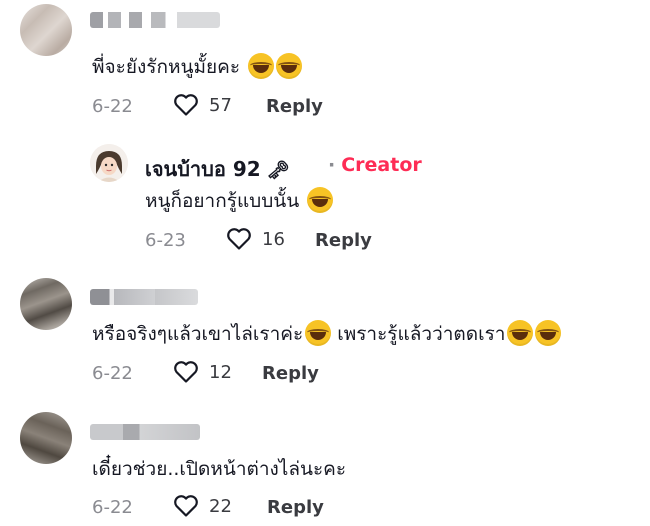  Describe the element at coordinates (203, 169) in the screenshot. I see `creator-username-text: เจนบ้าบอ 92` at that location.